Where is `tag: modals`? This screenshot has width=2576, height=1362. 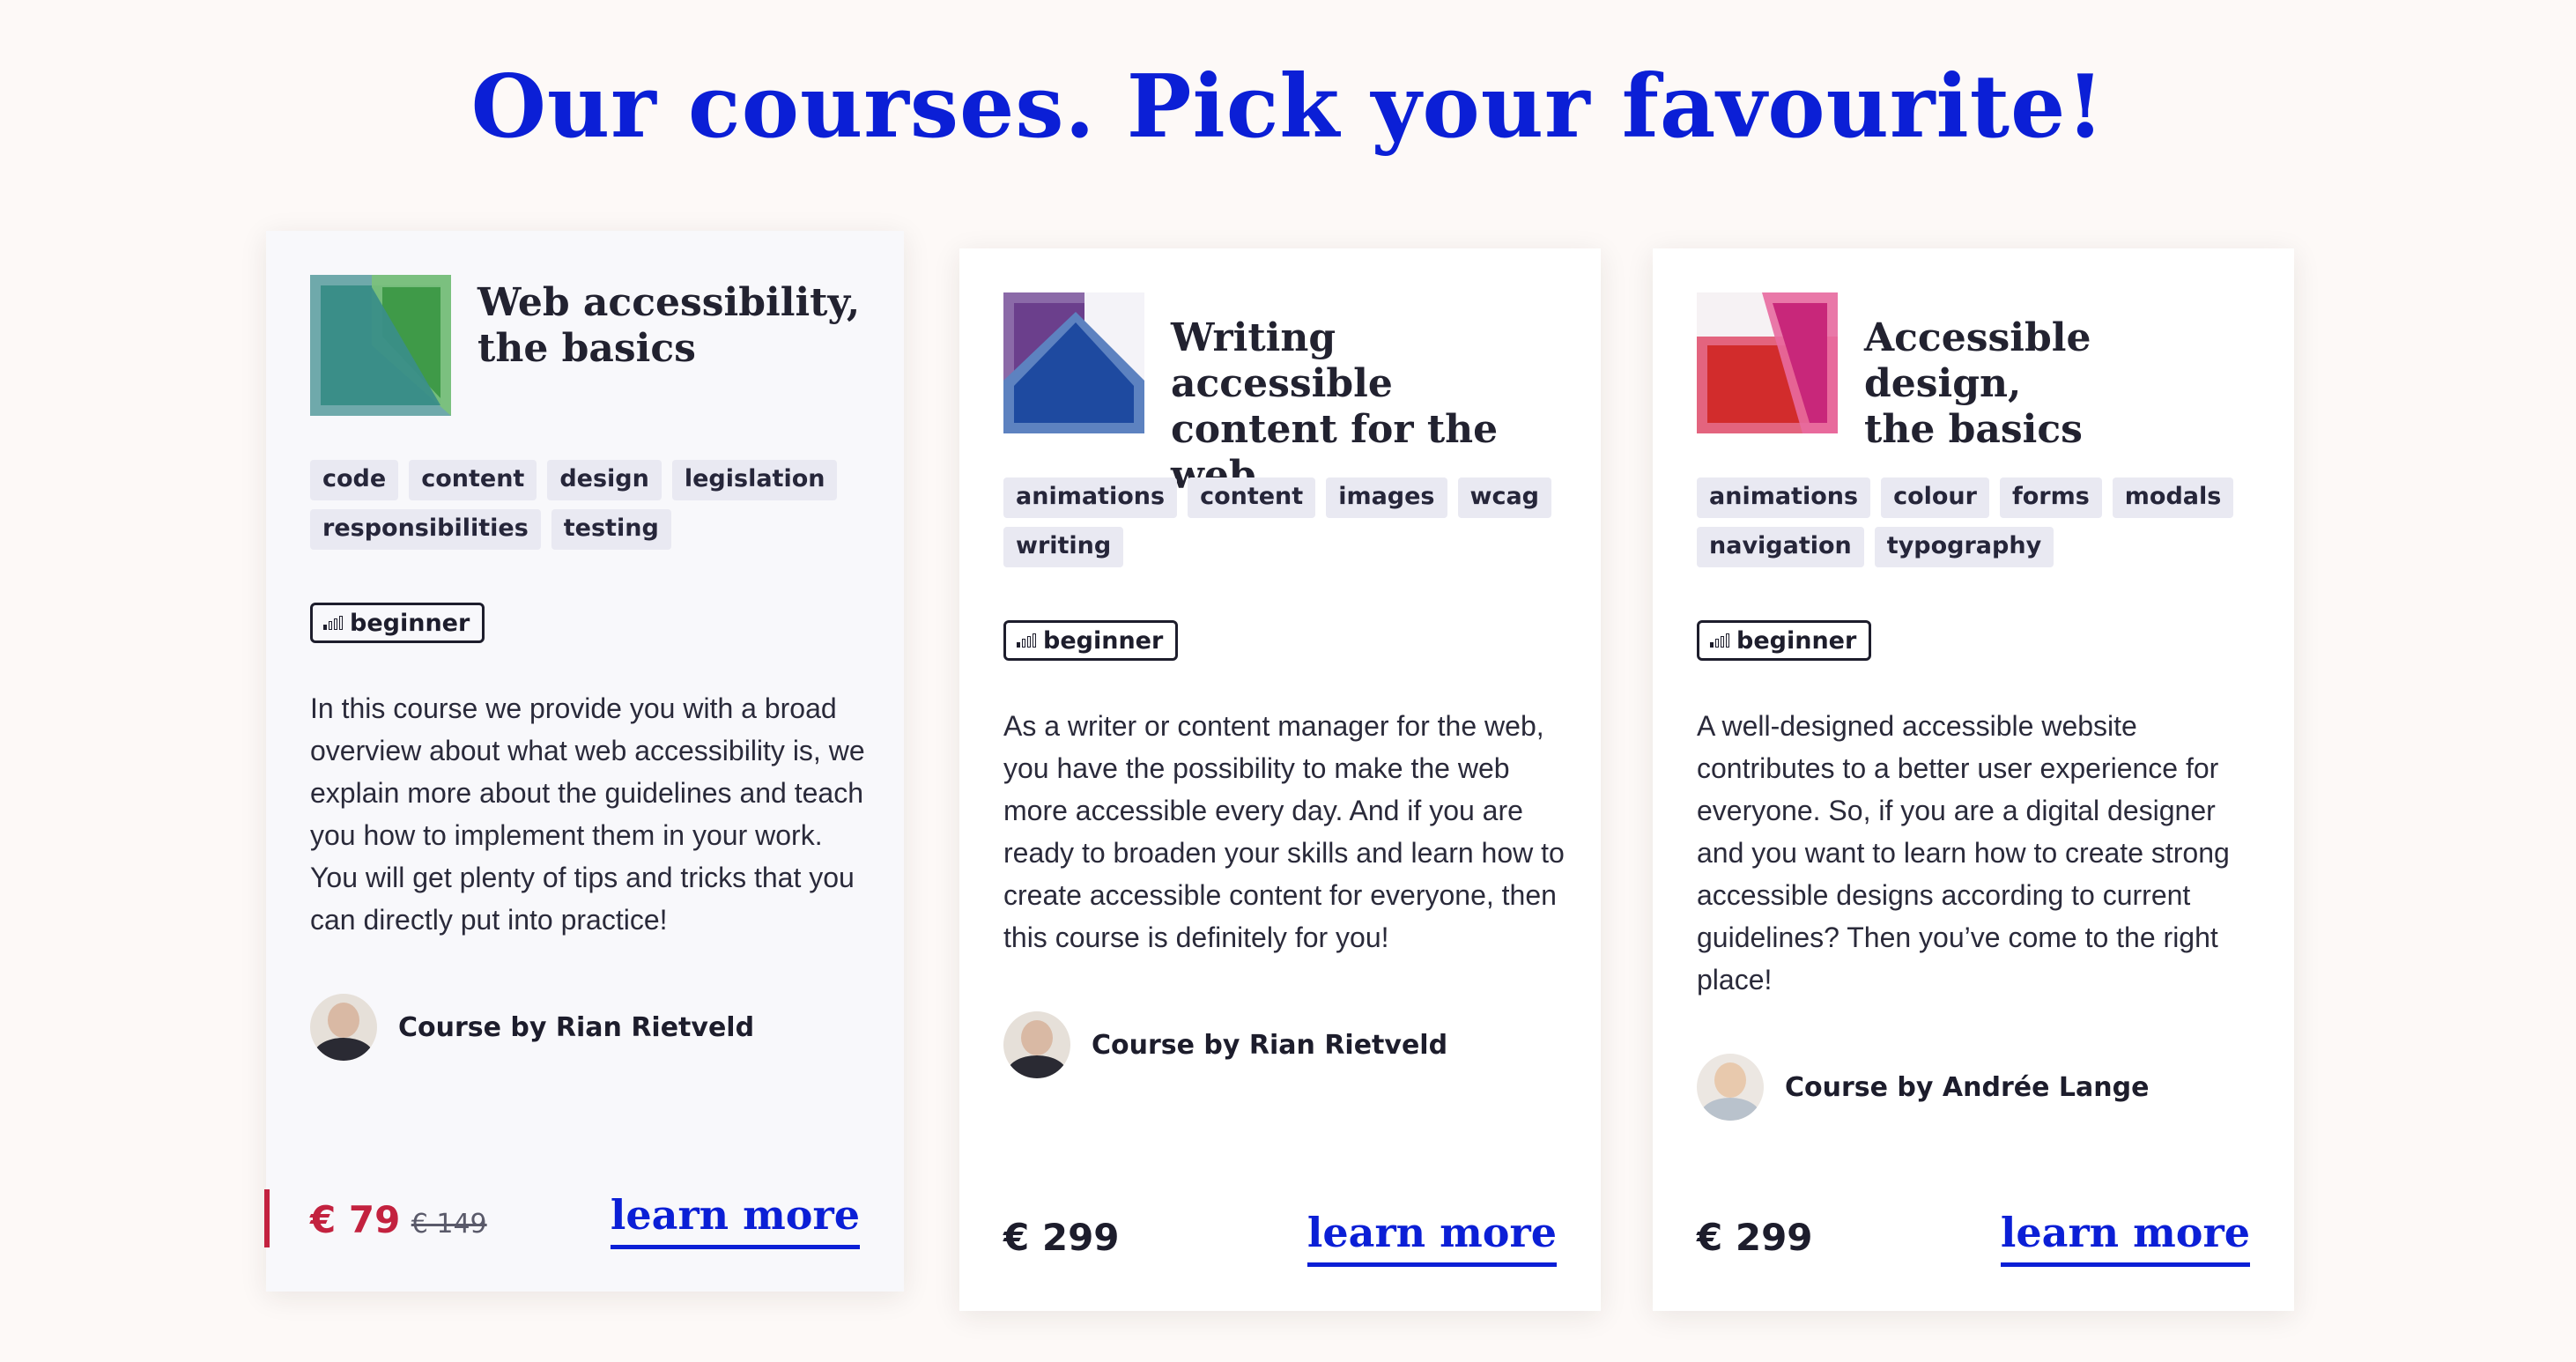 tag: modals is located at coordinates (2173, 497).